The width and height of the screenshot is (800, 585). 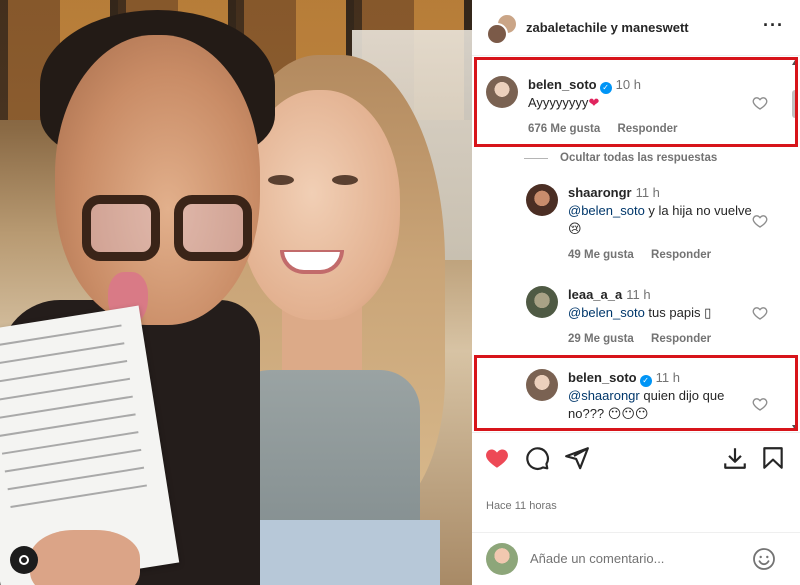 I want to click on post-header: zabaletachile y maneswett ···, so click(x=636, y=28).